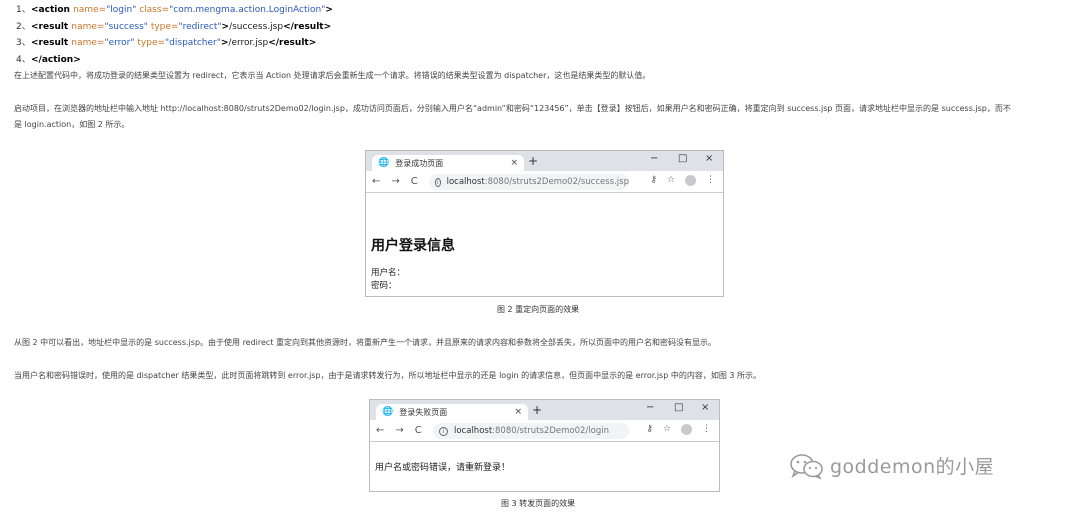 This screenshot has width=1080, height=520. What do you see at coordinates (174, 60) in the screenshot?
I see `code-line: 4、</action>` at bounding box center [174, 60].